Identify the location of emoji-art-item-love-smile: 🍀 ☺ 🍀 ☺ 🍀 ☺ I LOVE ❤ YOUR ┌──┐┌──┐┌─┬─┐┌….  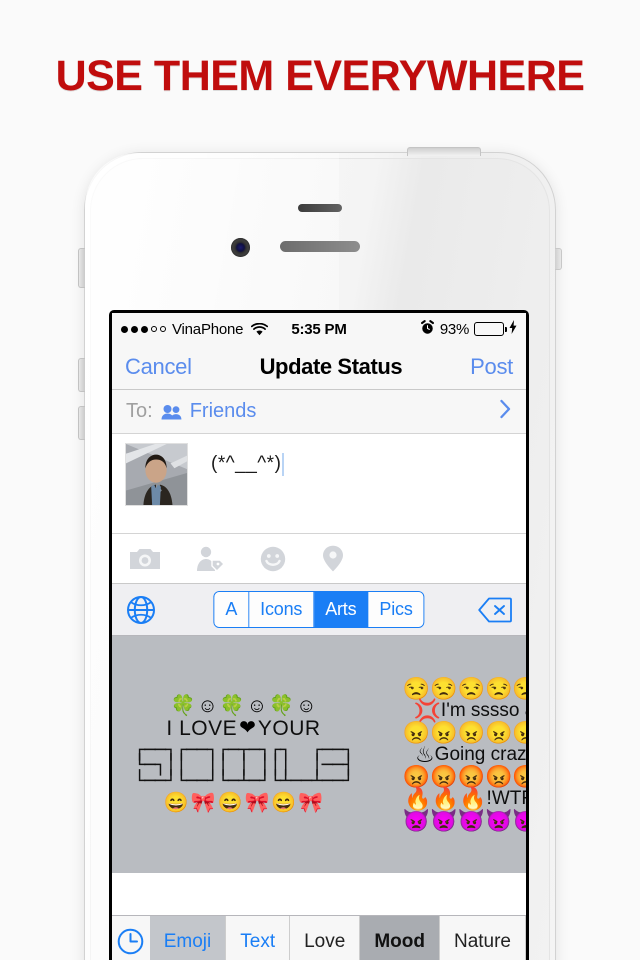
(243, 754).